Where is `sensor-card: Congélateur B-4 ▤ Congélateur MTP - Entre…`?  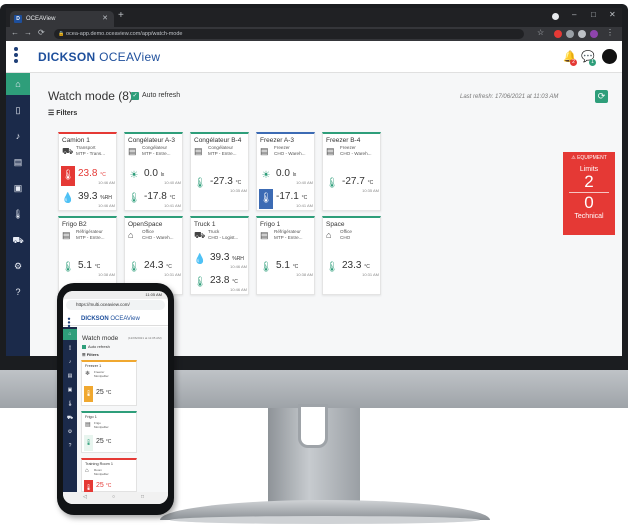 sensor-card: Congélateur B-4 ▤ Congélateur MTP - Entre… is located at coordinates (219, 171).